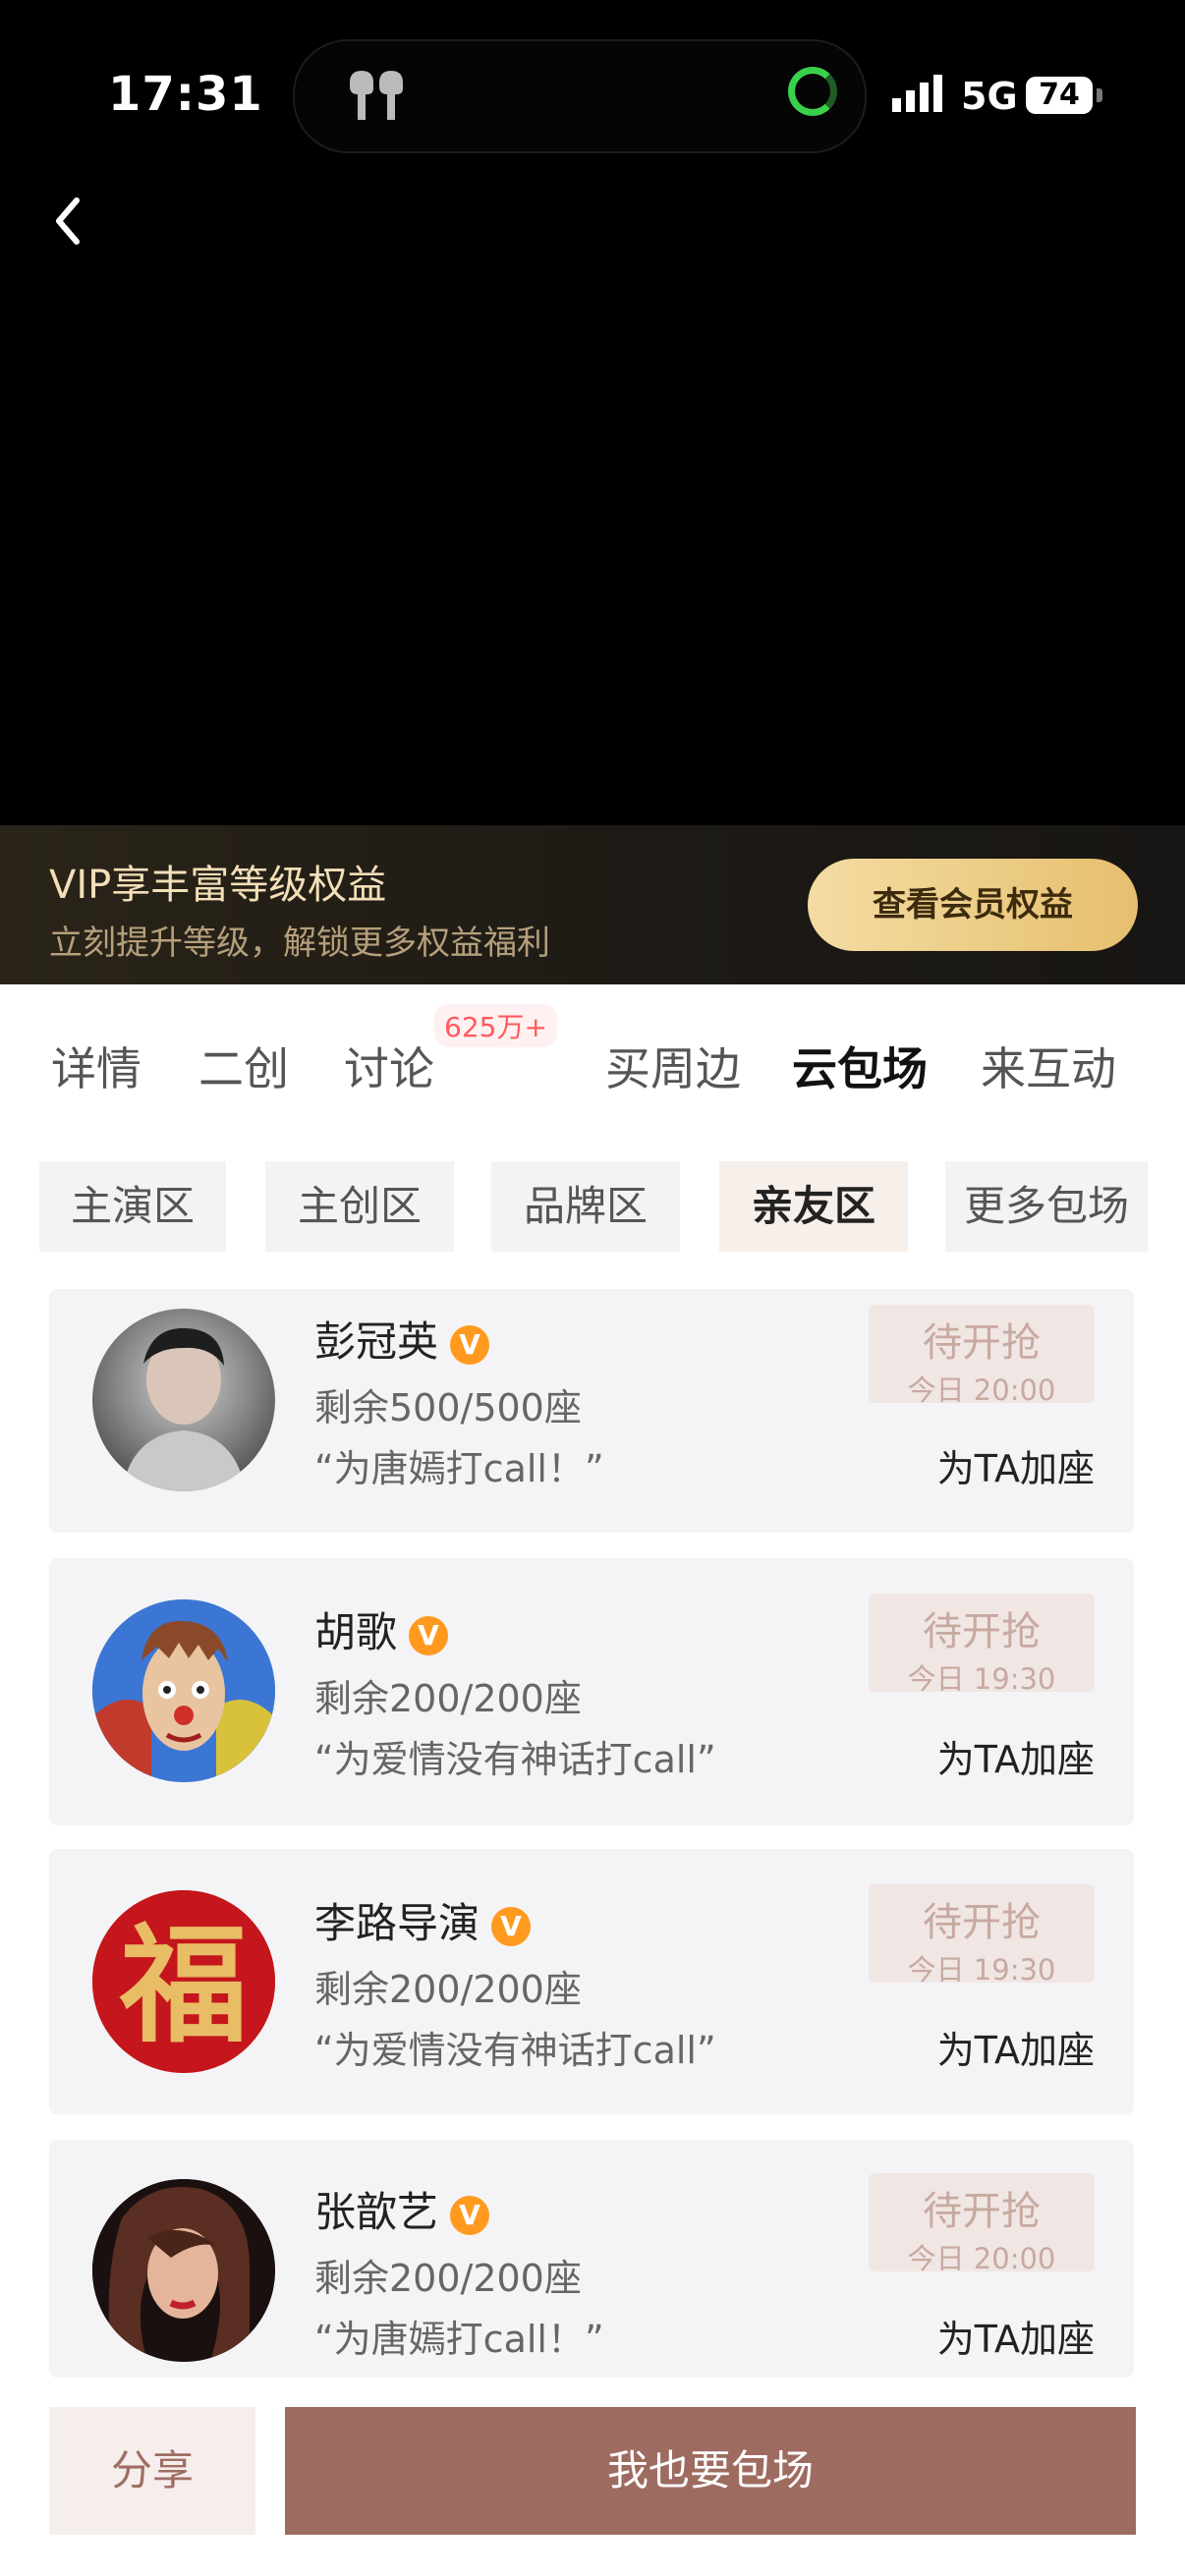 The image size is (1185, 2576). I want to click on fu-character-icon: 福, so click(184, 1981).